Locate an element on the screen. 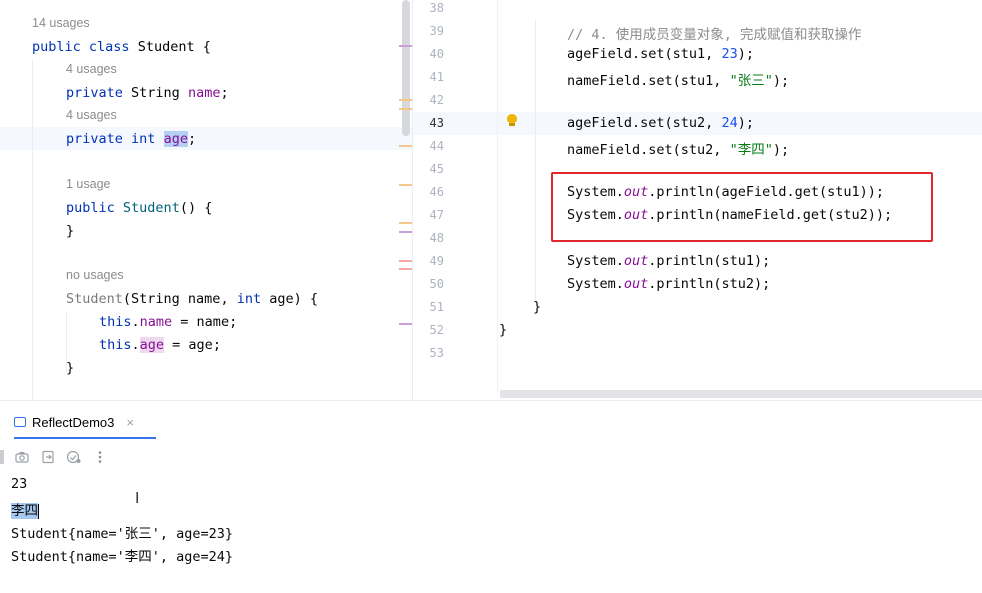 Image resolution: width=982 pixels, height=593 pixels. assign-name: this.name = name; is located at coordinates (168, 322).